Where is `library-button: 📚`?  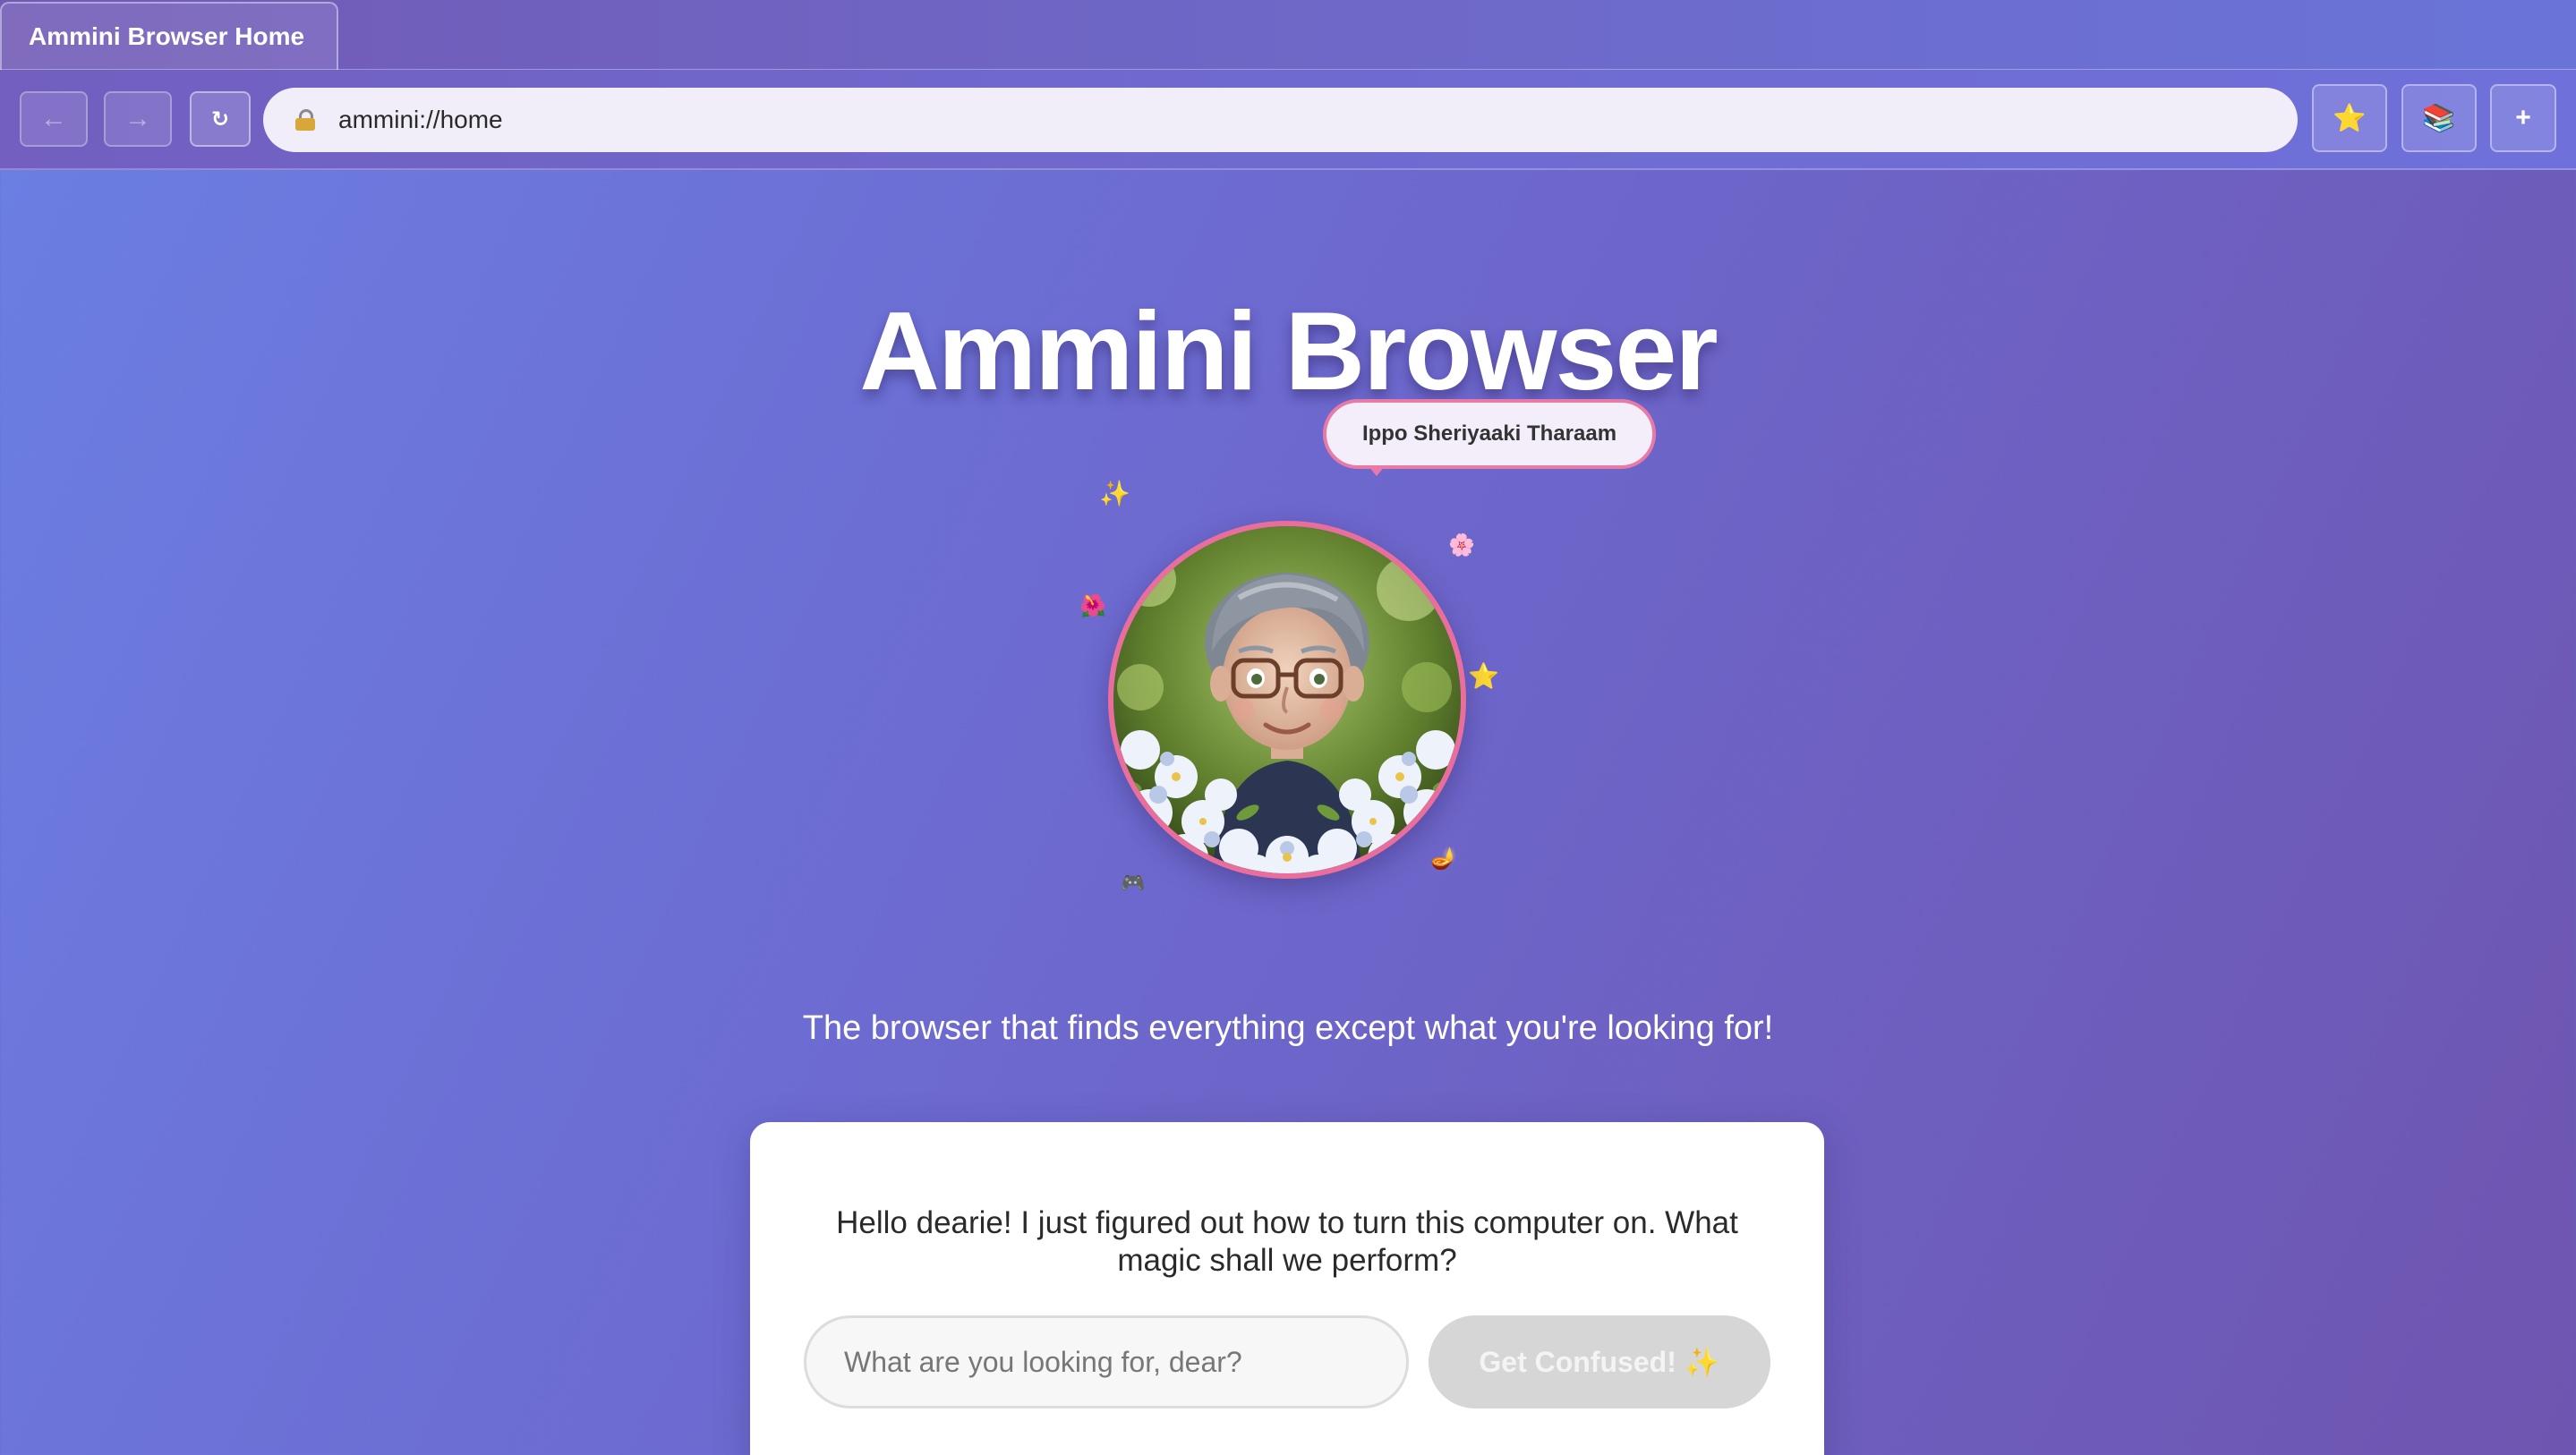
library-button: 📚 is located at coordinates (2439, 118).